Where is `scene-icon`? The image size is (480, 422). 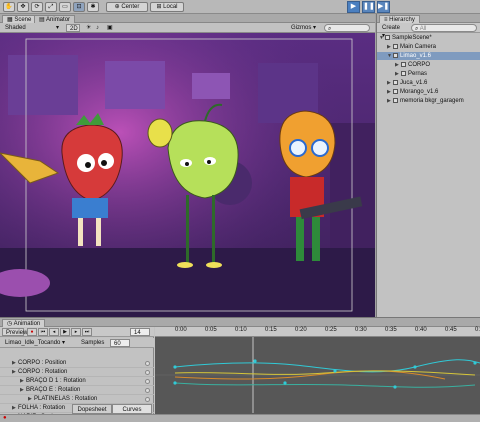
scene-icon is located at coordinates (387, 37).